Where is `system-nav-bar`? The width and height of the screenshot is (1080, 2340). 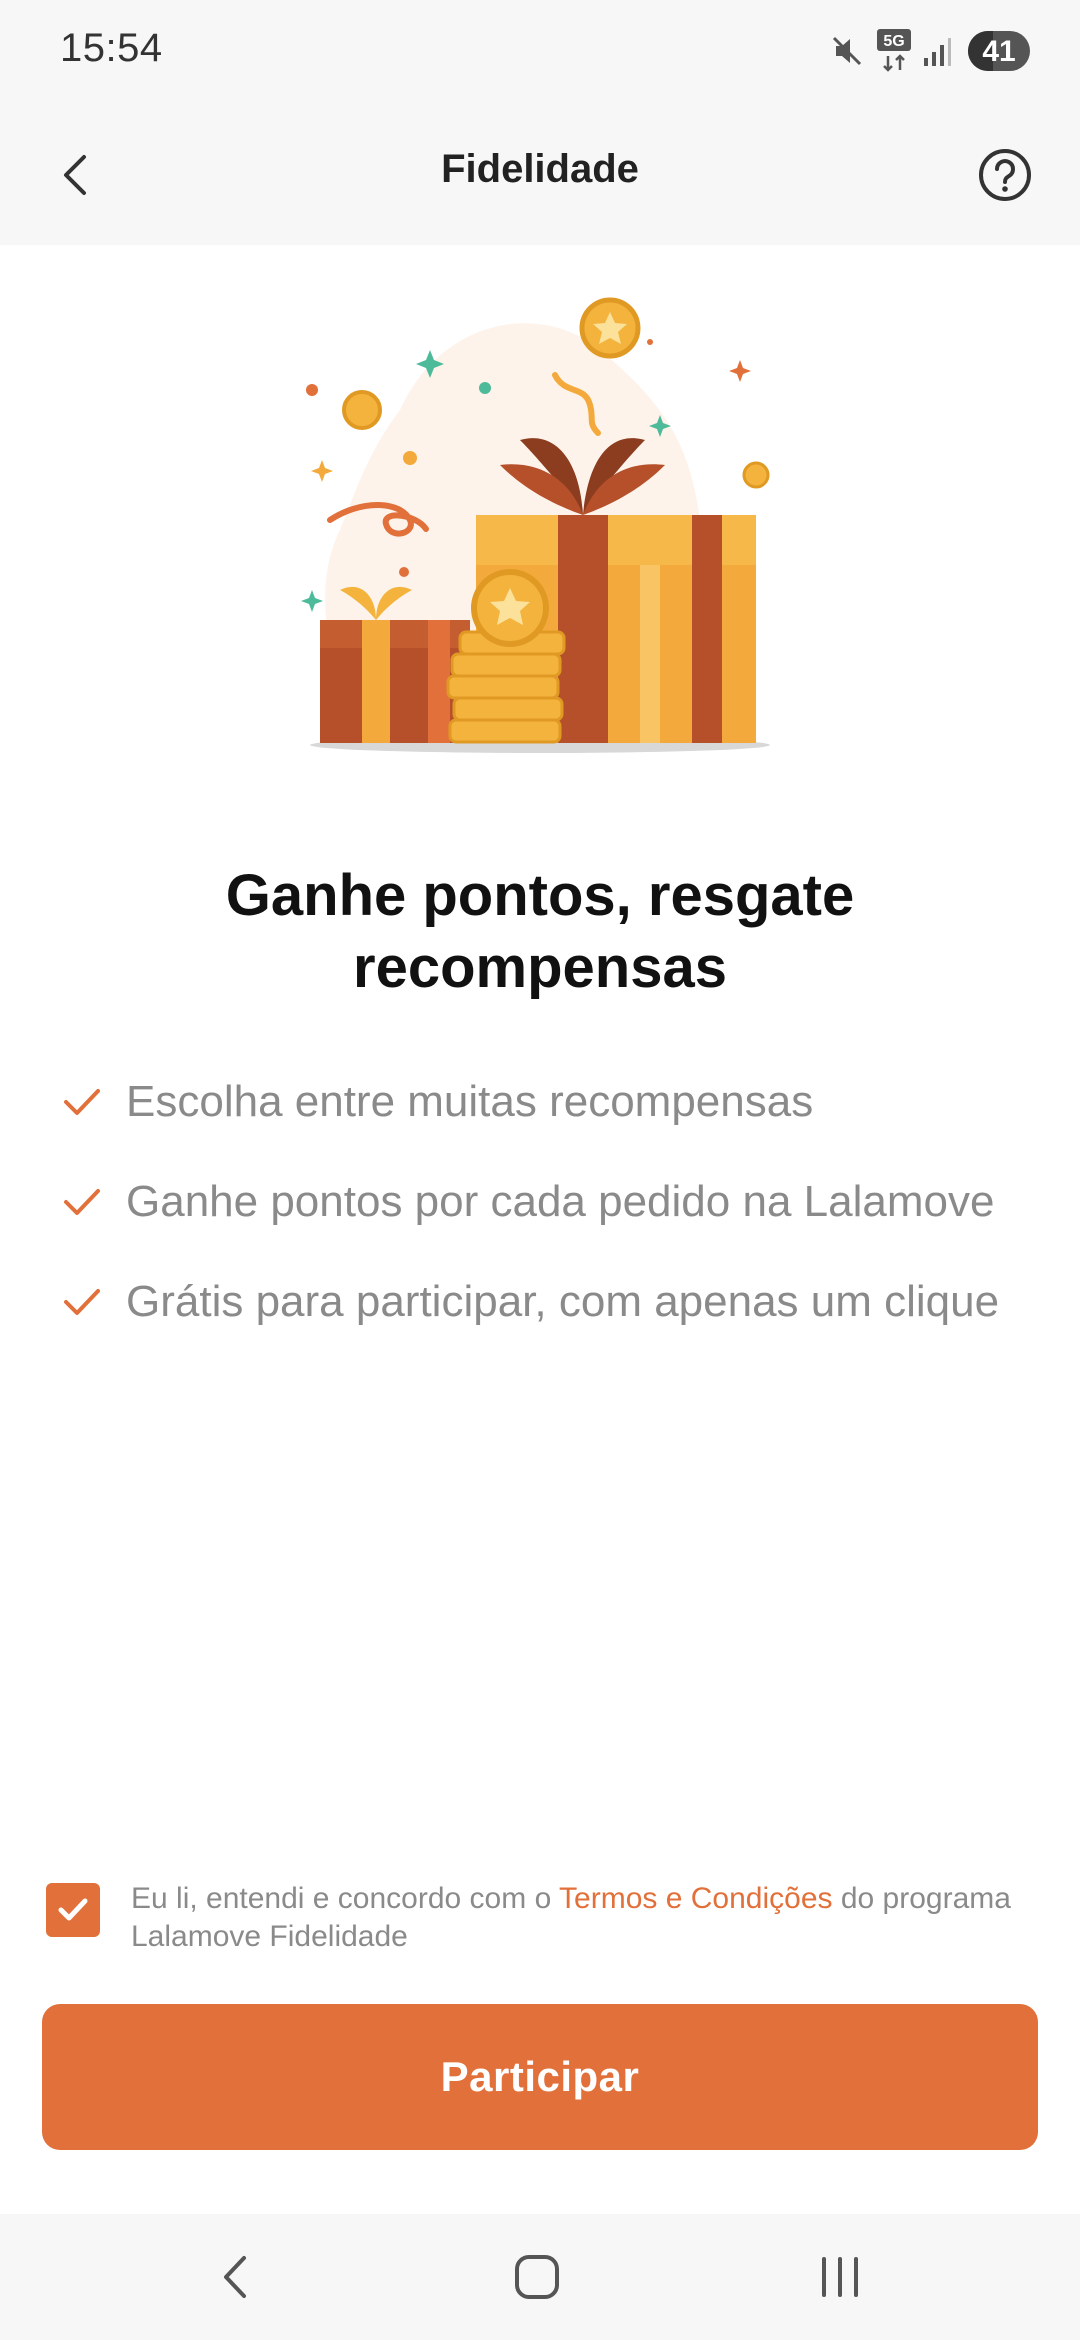
system-nav-bar is located at coordinates (540, 2277).